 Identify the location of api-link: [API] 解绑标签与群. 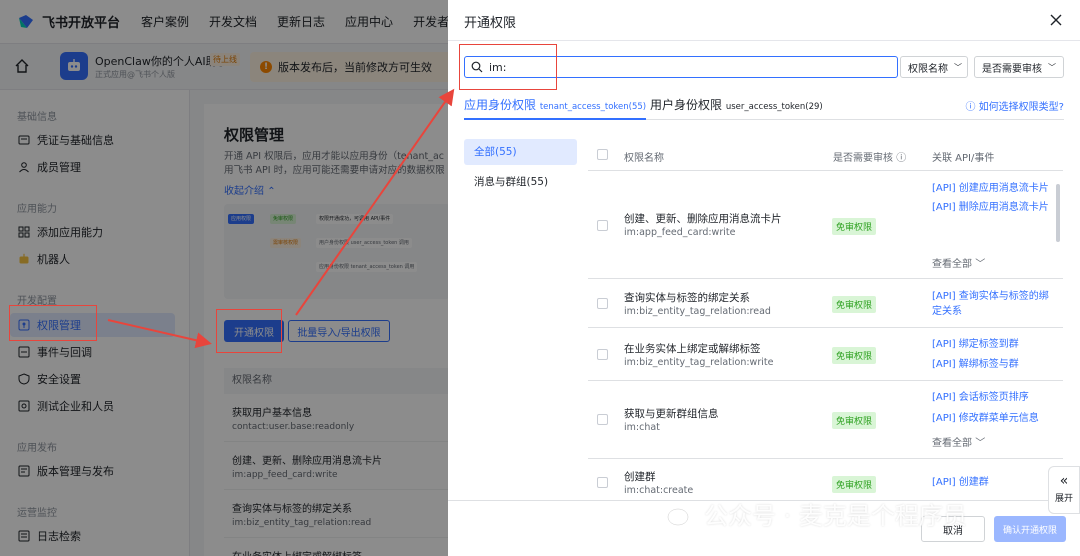
(991, 364).